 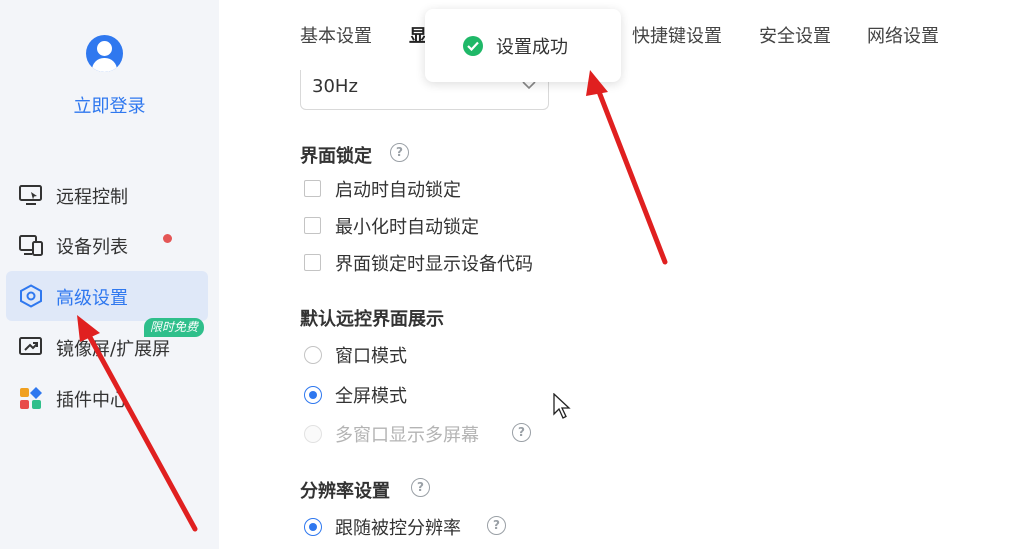 I want to click on sidebar-item-label: 设备列表, so click(x=92, y=247).